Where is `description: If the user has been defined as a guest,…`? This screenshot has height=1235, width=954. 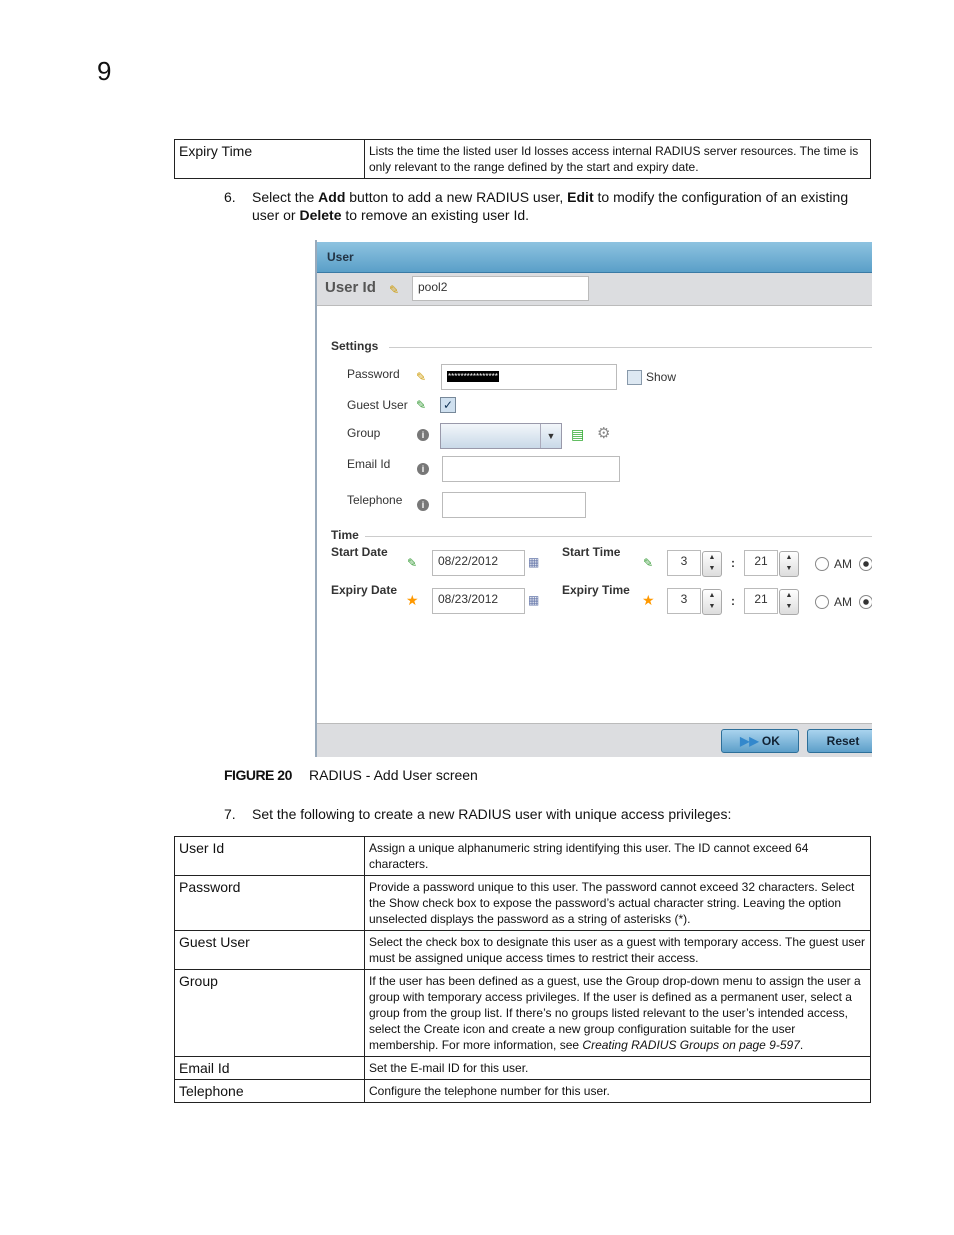 description: If the user has been defined as a guest,… is located at coordinates (617, 1013).